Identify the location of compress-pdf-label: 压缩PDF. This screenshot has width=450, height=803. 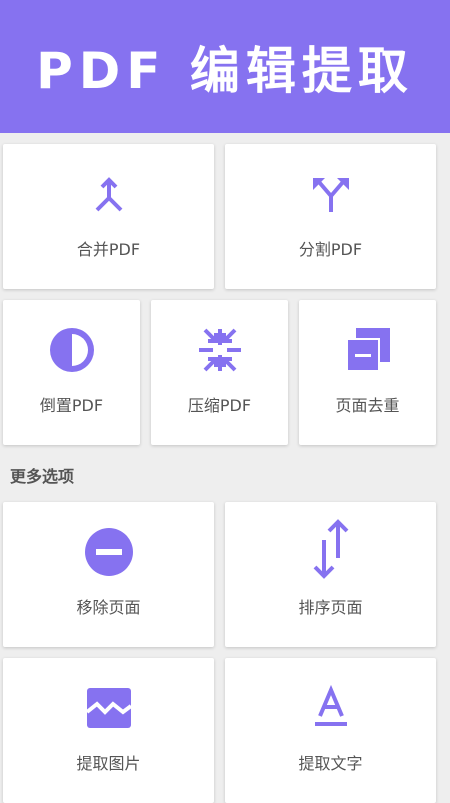
(219, 405).